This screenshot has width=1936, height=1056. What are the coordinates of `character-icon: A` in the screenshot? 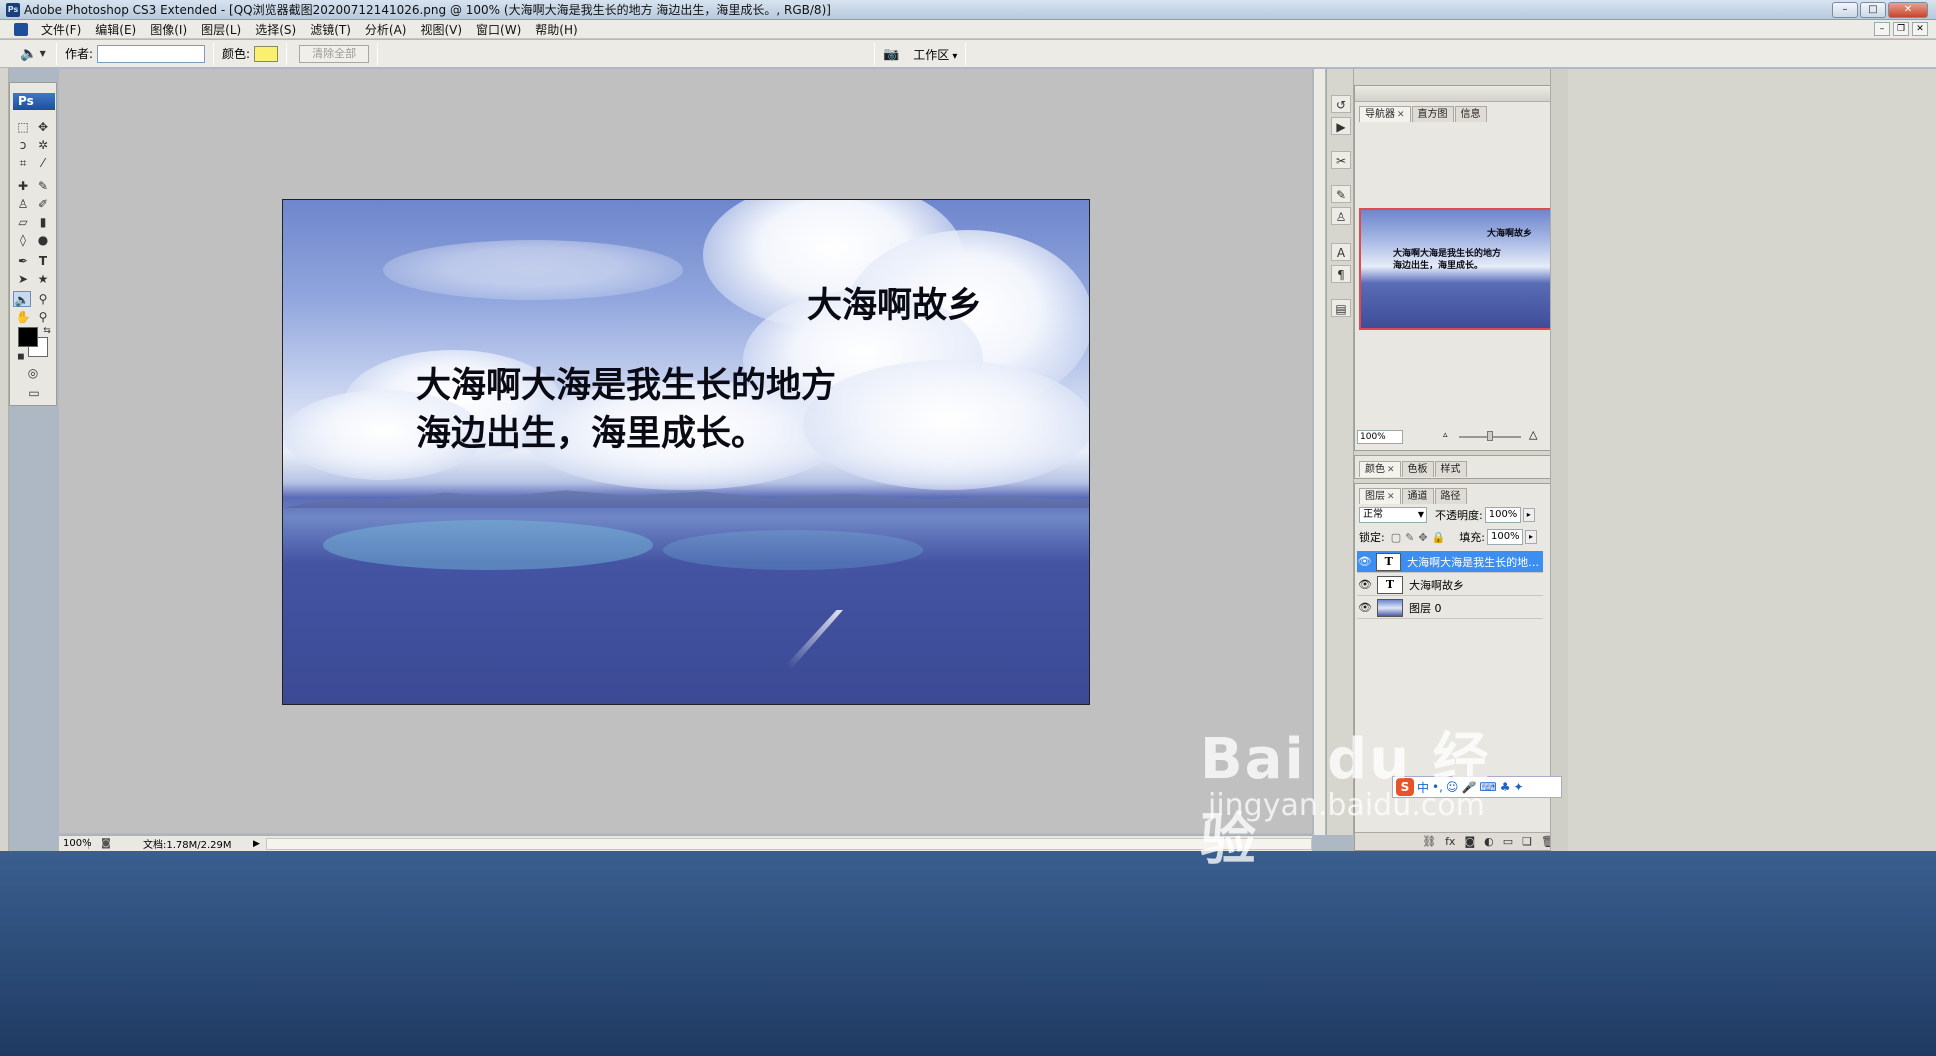 It's located at (1341, 252).